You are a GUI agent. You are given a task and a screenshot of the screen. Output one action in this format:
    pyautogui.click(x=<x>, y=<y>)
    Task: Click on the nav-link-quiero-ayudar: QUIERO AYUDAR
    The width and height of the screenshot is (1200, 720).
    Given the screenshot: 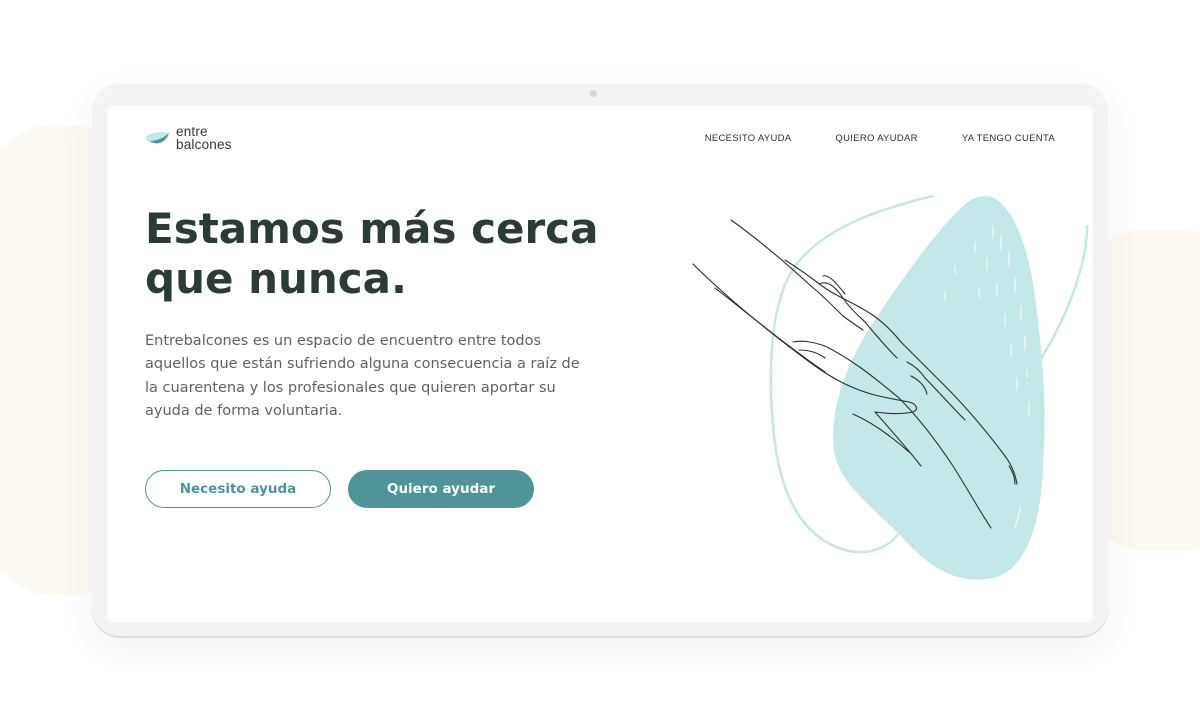 What is the action you would take?
    pyautogui.click(x=876, y=138)
    